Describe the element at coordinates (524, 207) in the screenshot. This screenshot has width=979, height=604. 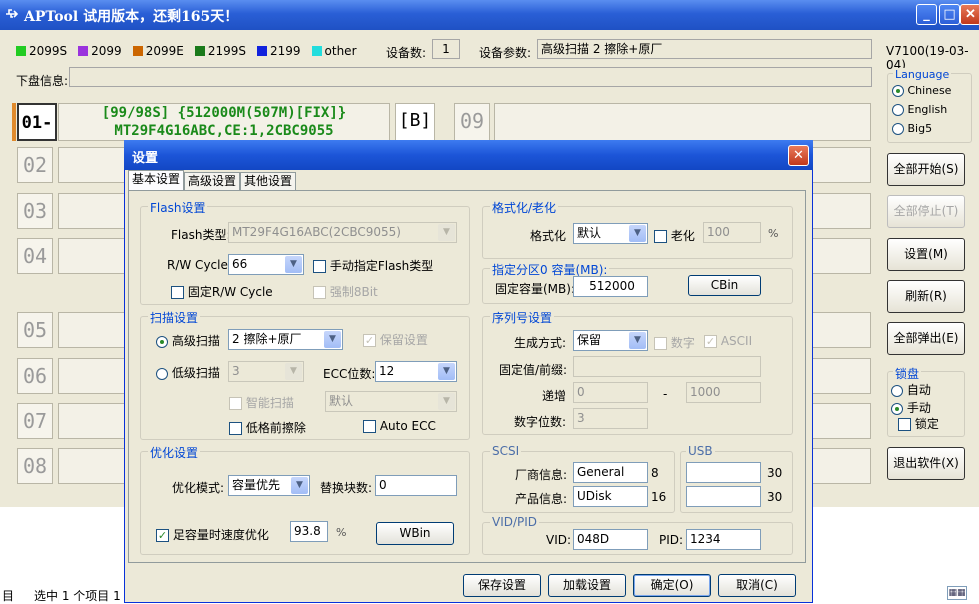
I see `format-group-title: 格式化/老化` at that location.